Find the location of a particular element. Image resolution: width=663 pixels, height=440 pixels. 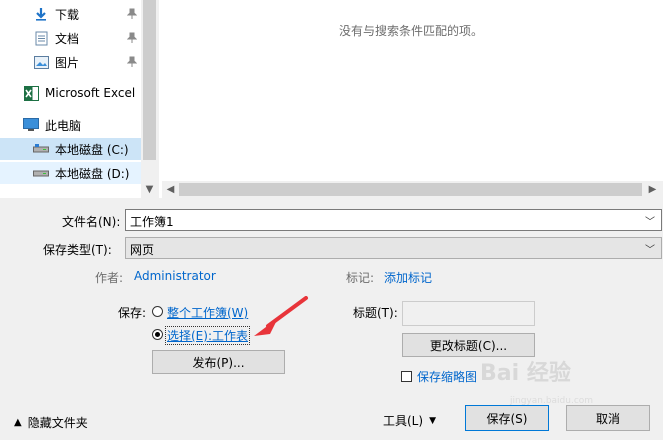

hide-folders-label: 隐藏文件夹 is located at coordinates (57, 423).